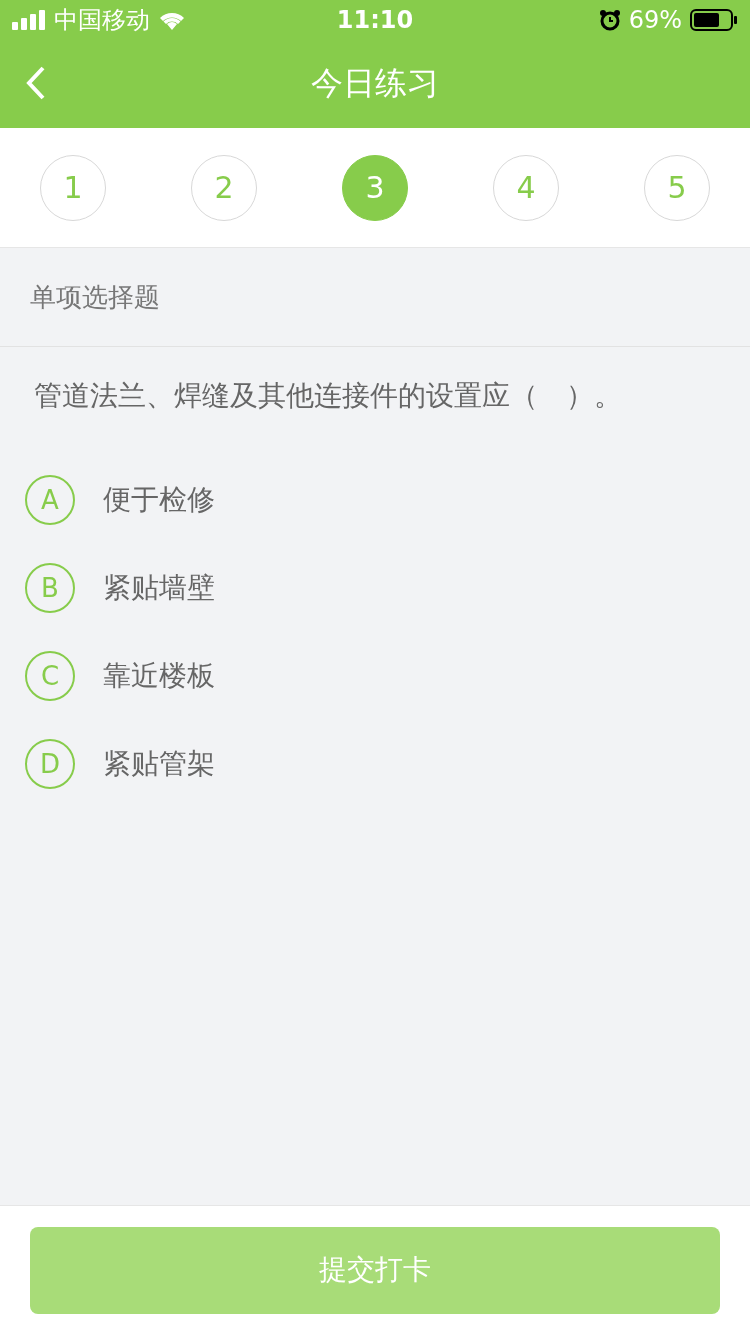 The height and width of the screenshot is (1334, 750). I want to click on signal-icon, so click(29, 20).